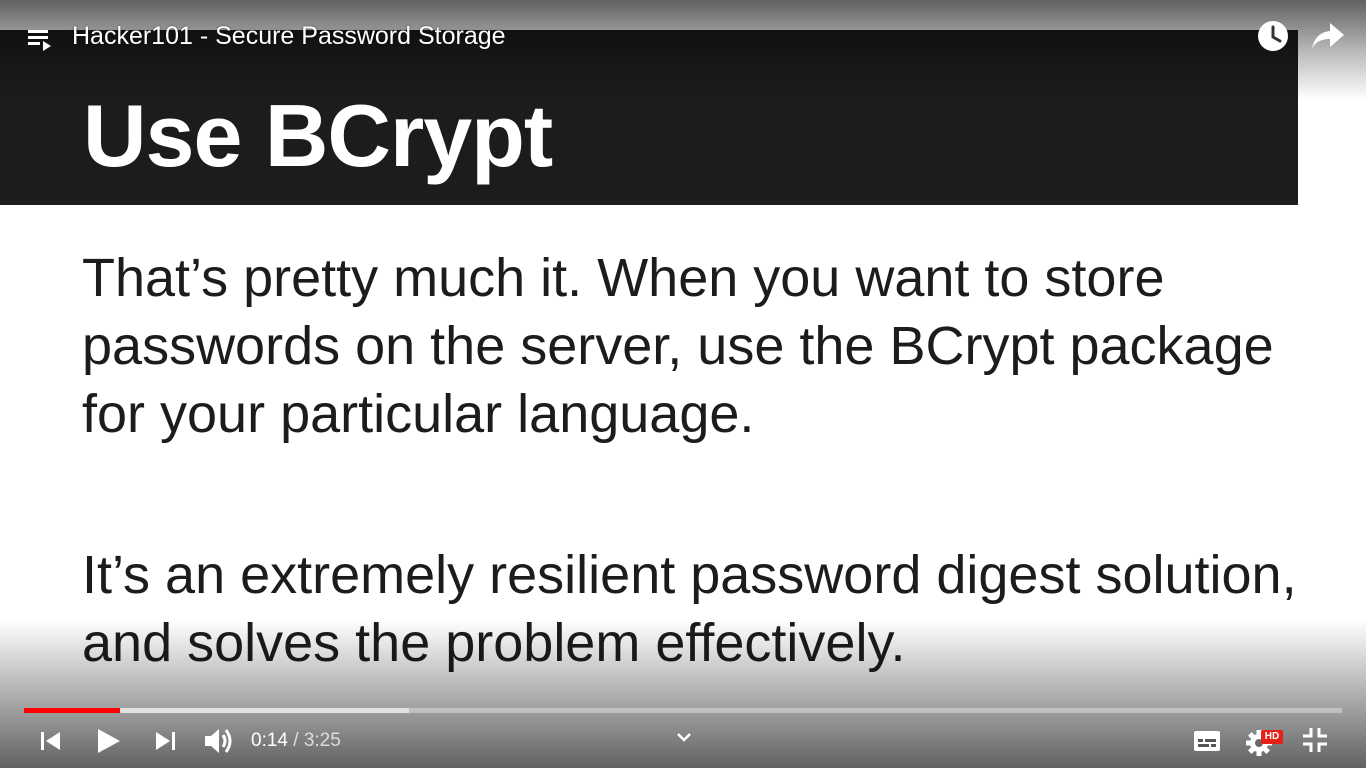 The image size is (1366, 768). Describe the element at coordinates (165, 741) in the screenshot. I see `skip-next-icon` at that location.